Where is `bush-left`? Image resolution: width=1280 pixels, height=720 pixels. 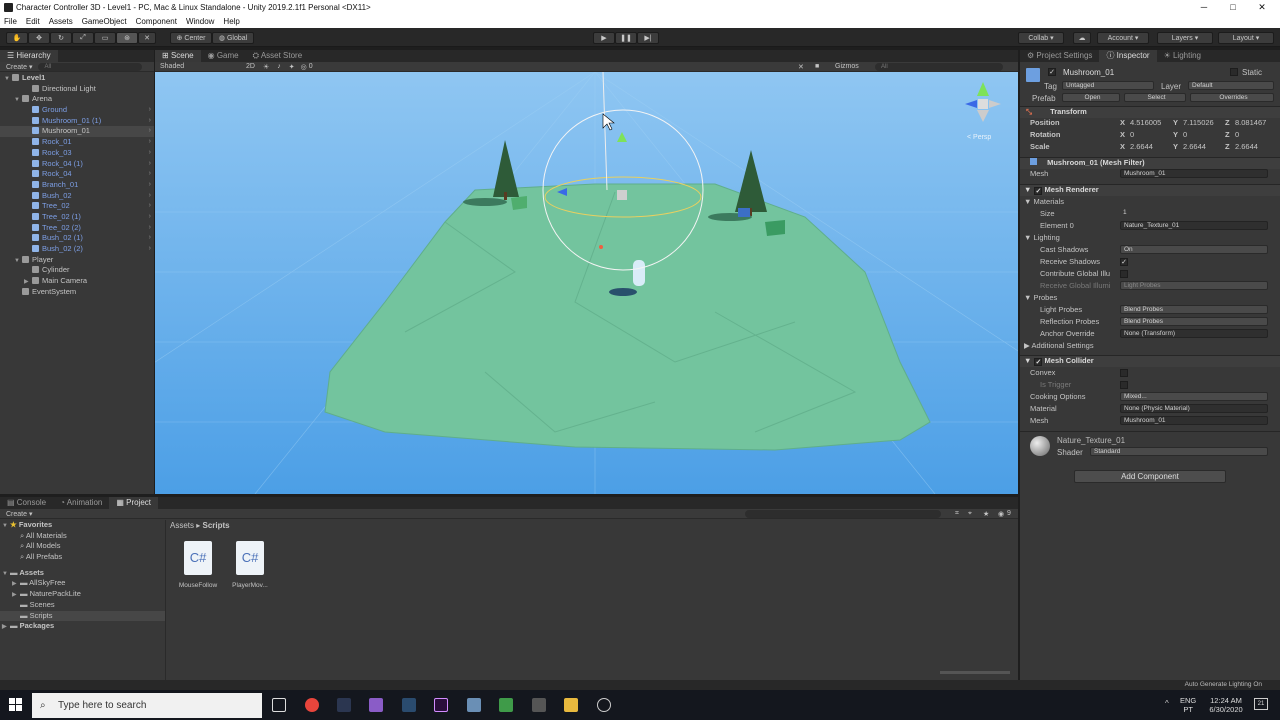
bush-left is located at coordinates (519, 203).